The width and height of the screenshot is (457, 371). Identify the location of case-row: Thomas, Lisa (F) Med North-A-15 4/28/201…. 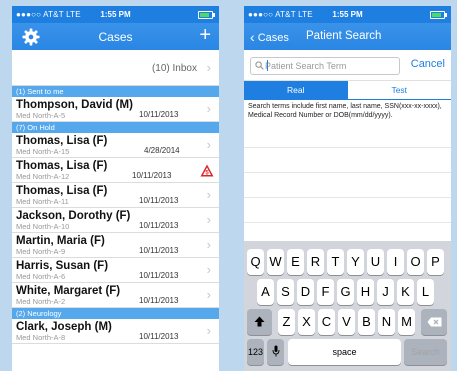
(115, 145).